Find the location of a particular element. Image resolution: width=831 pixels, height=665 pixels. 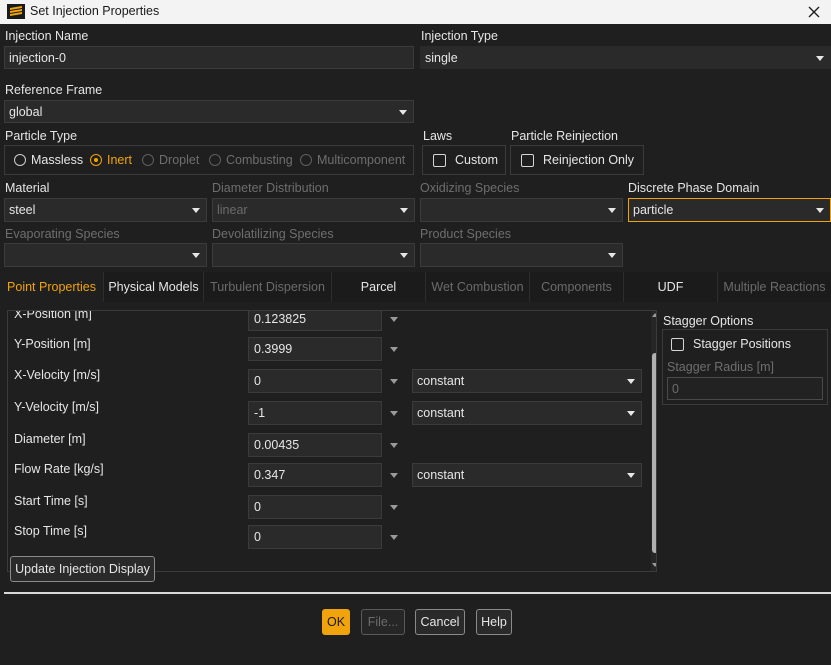

flow-rate-input: 0.347 is located at coordinates (315, 475).